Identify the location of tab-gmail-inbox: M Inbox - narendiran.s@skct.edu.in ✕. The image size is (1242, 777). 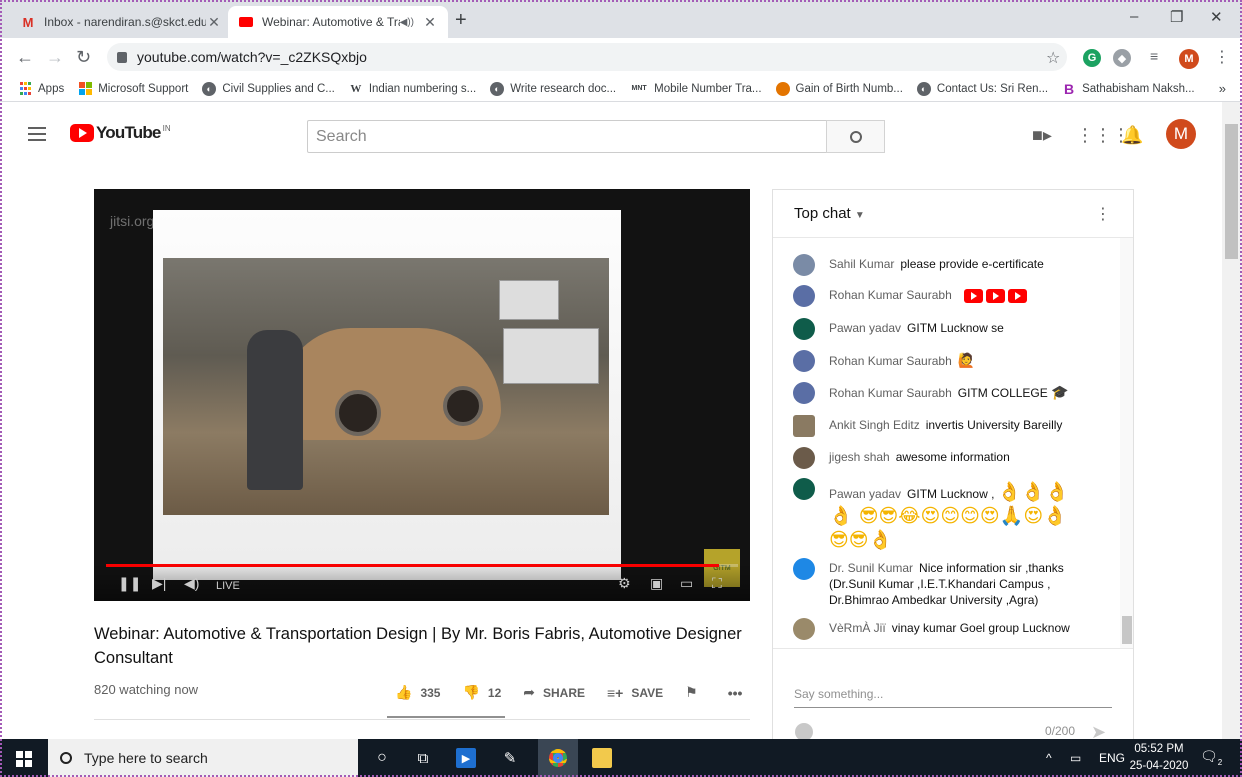
(121, 22).